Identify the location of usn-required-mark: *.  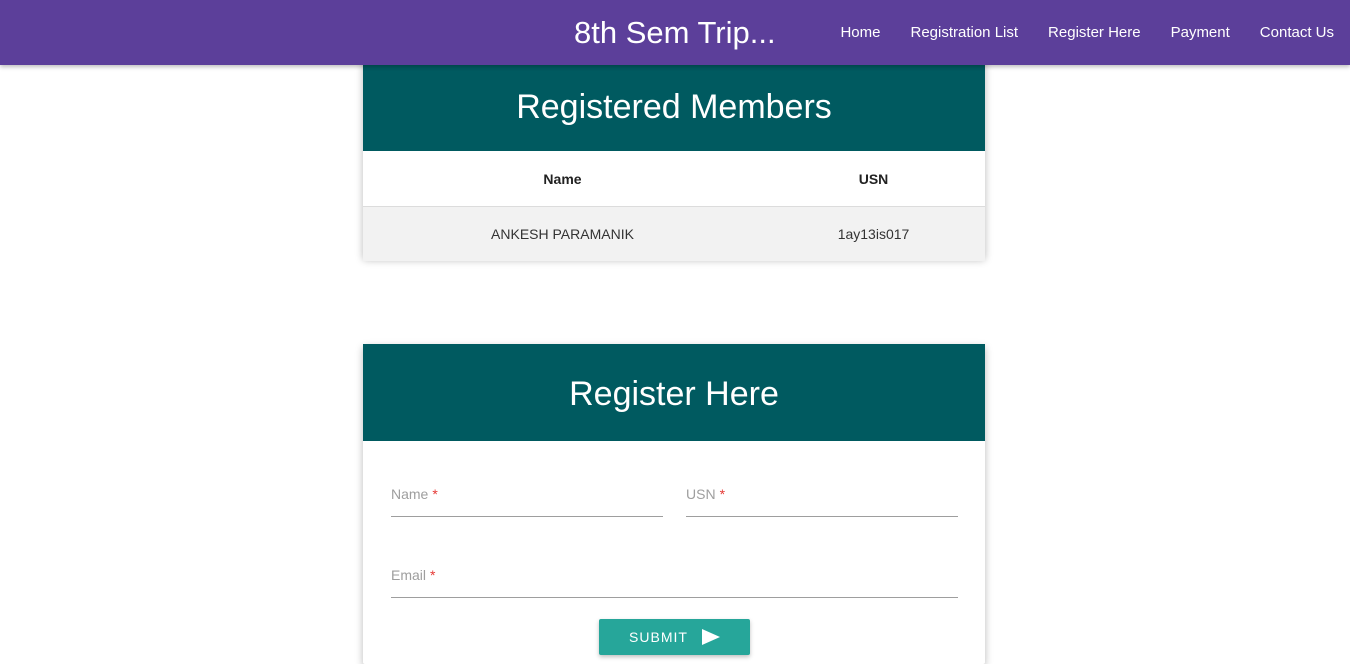
(722, 494).